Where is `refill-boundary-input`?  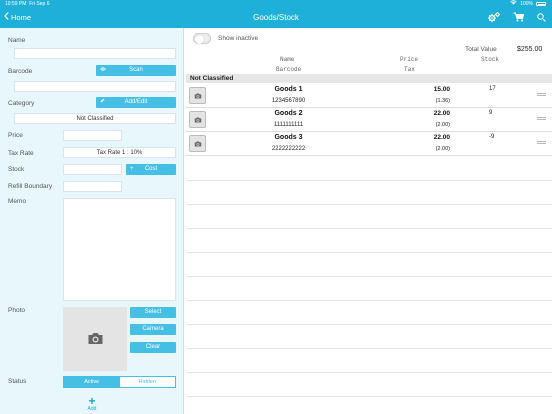
refill-boundary-input is located at coordinates (92, 186).